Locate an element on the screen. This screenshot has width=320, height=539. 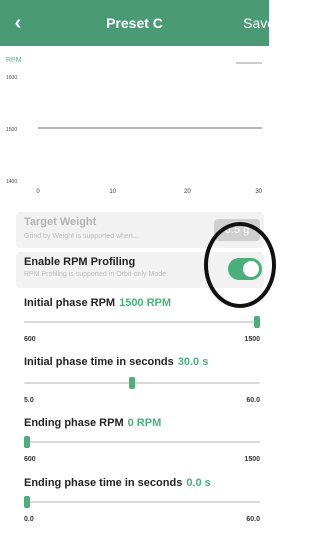
ending-rpm-min: 600 is located at coordinates (30, 459).